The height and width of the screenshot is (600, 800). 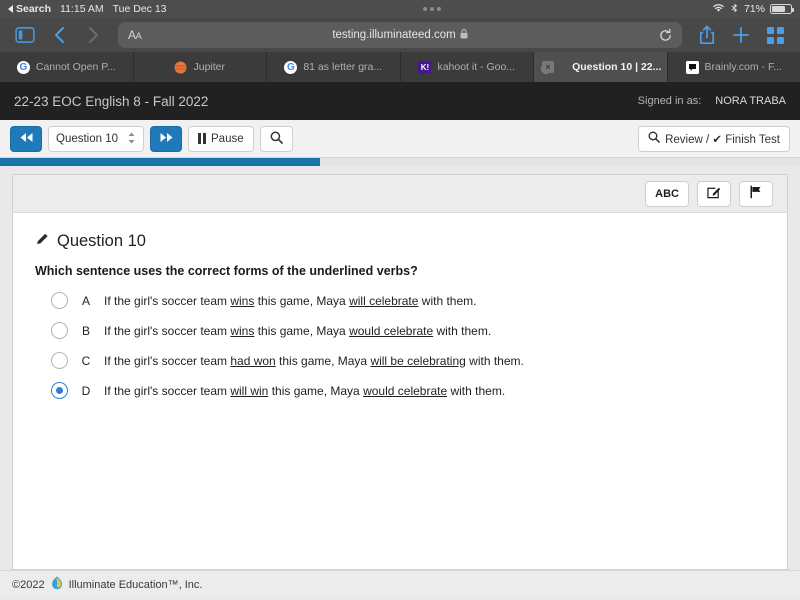 What do you see at coordinates (400, 584) in the screenshot?
I see `page-footer: ©2022 Illuminate Education™, Inc.` at bounding box center [400, 584].